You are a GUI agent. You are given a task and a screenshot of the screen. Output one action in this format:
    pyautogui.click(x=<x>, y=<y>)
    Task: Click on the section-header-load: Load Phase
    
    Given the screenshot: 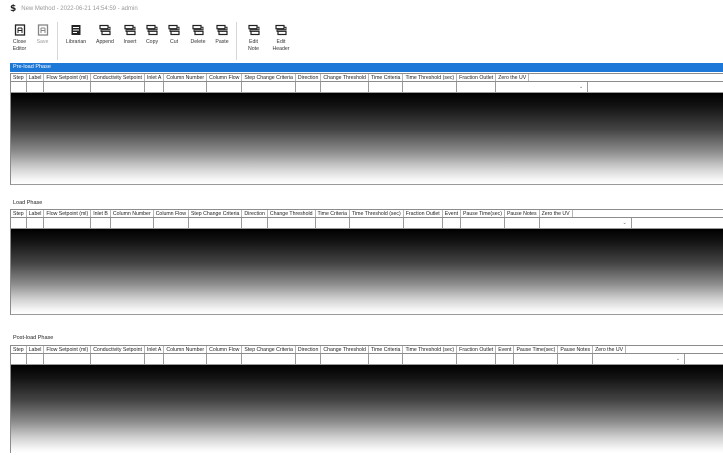 What is the action you would take?
    pyautogui.click(x=366, y=203)
    